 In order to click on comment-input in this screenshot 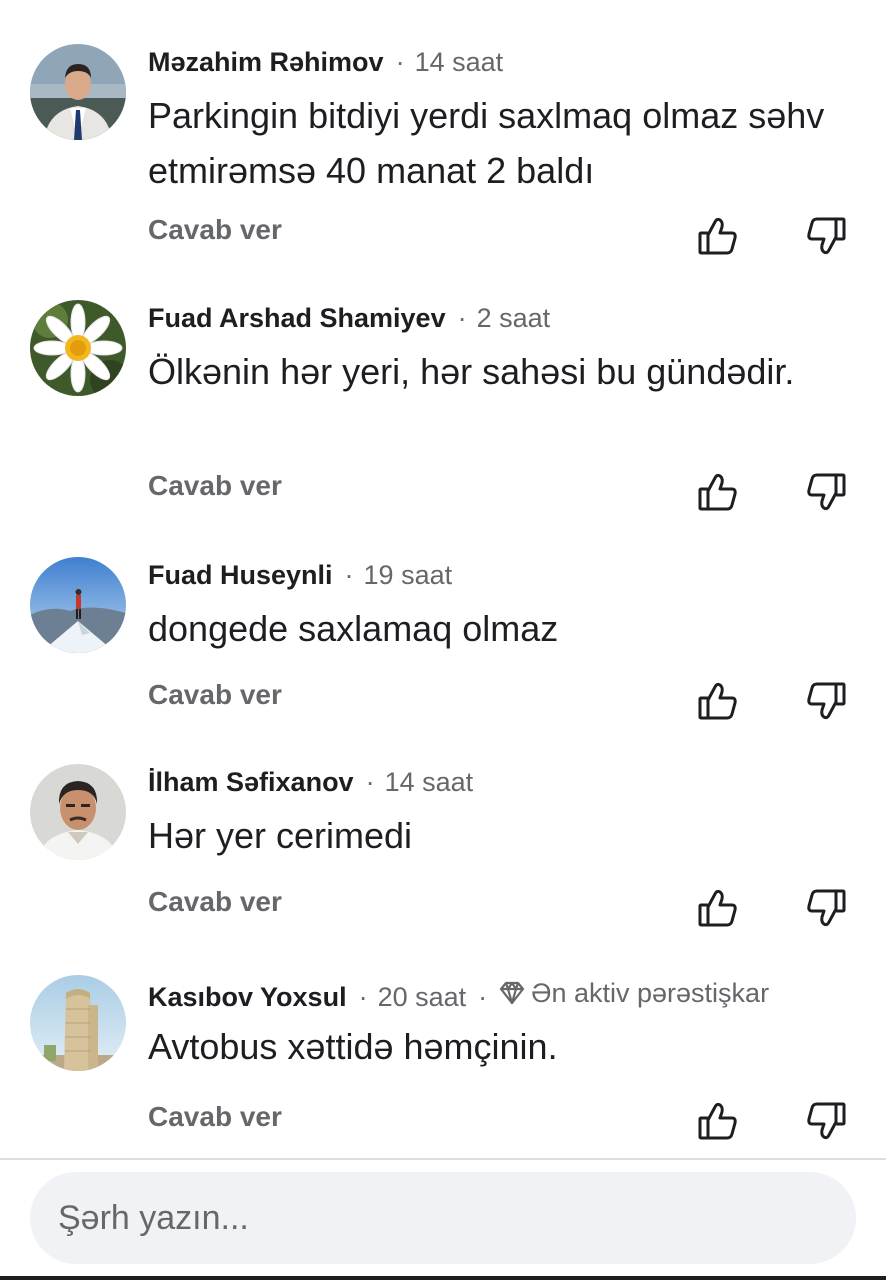, I will do `click(424, 1218)`.